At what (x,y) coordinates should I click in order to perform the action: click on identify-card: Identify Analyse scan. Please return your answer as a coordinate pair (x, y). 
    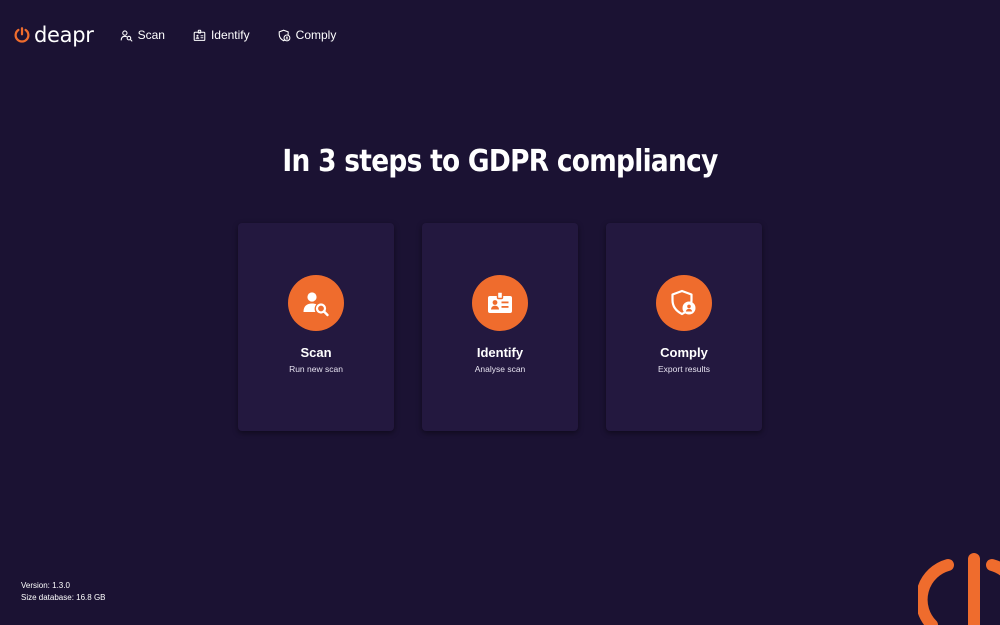
    Looking at the image, I should click on (500, 327).